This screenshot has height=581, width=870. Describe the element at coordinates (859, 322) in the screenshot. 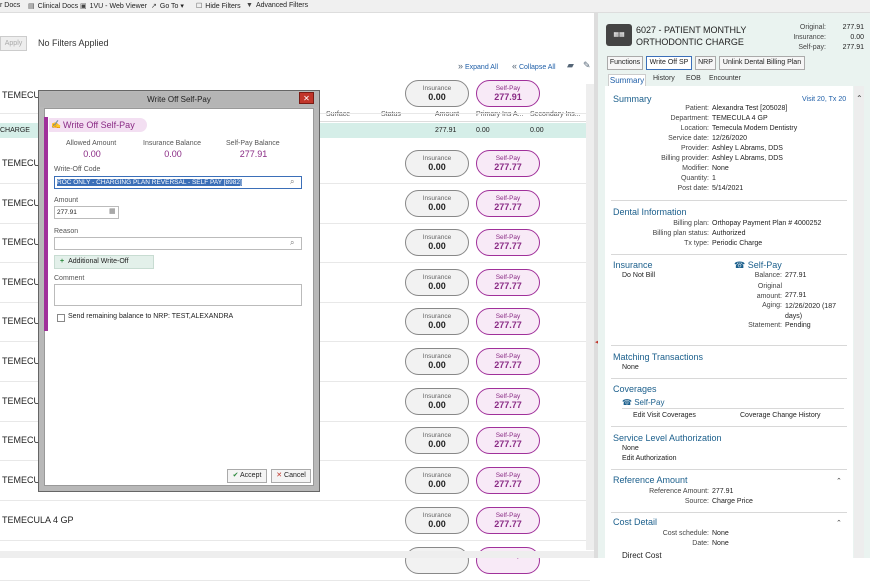

I see `summary-scrollbar` at that location.